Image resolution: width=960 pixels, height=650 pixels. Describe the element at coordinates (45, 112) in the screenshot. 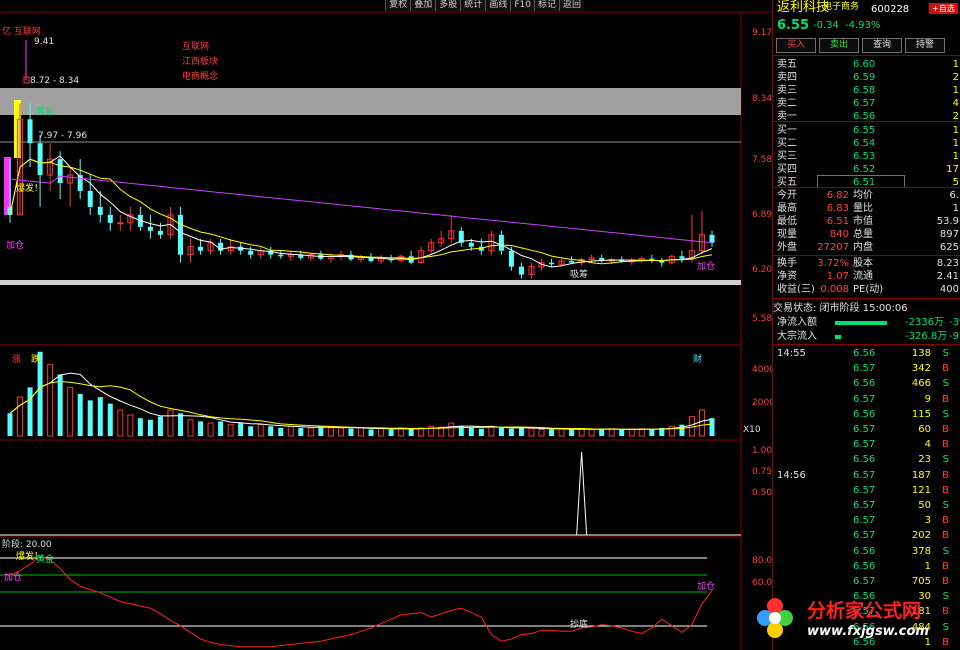

I see `gold-signal-label: 黄金` at that location.